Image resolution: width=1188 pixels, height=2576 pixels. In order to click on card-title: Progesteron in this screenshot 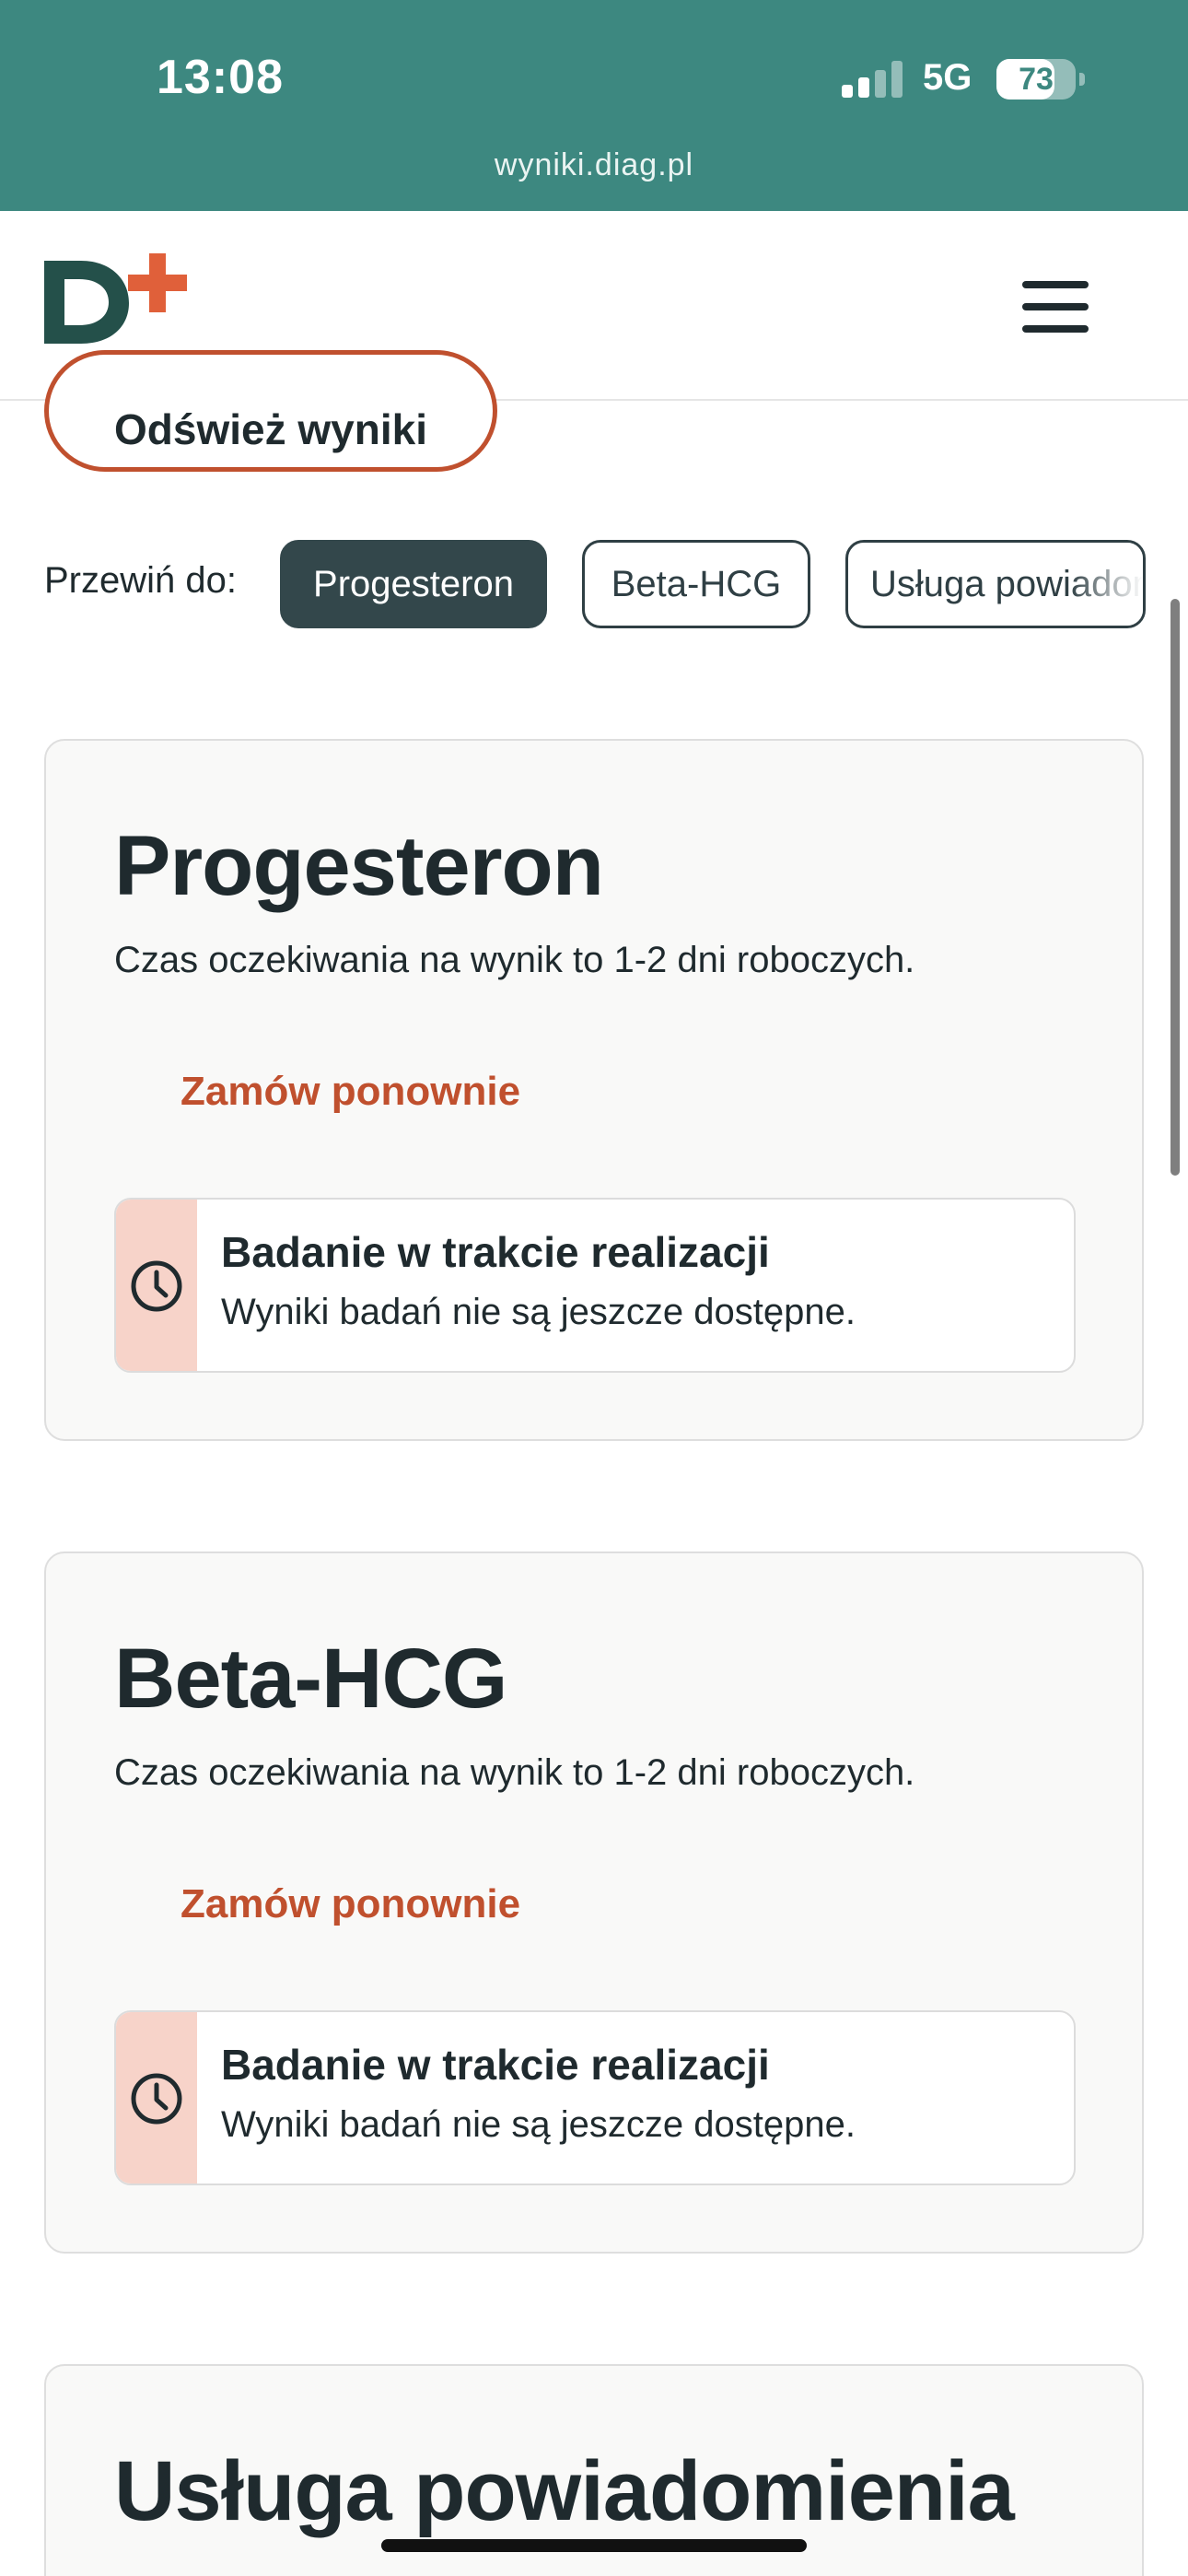, I will do `click(359, 866)`.